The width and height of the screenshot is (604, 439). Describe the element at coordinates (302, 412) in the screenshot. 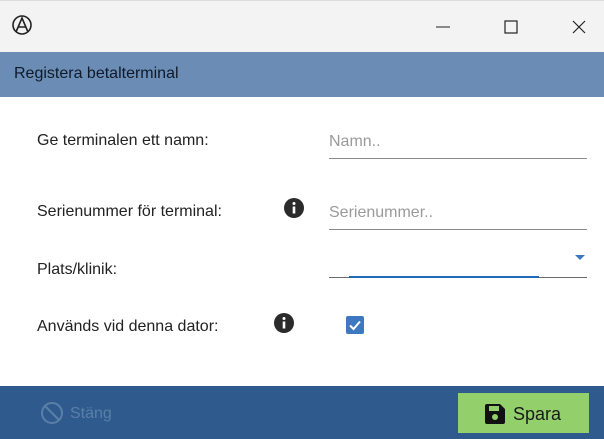

I see `dialog-footer: Stäng Spara` at that location.